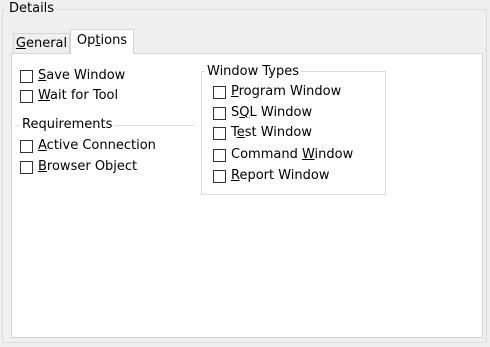 This screenshot has width=490, height=347. I want to click on report-window-checkbox: Report Window, so click(271, 176).